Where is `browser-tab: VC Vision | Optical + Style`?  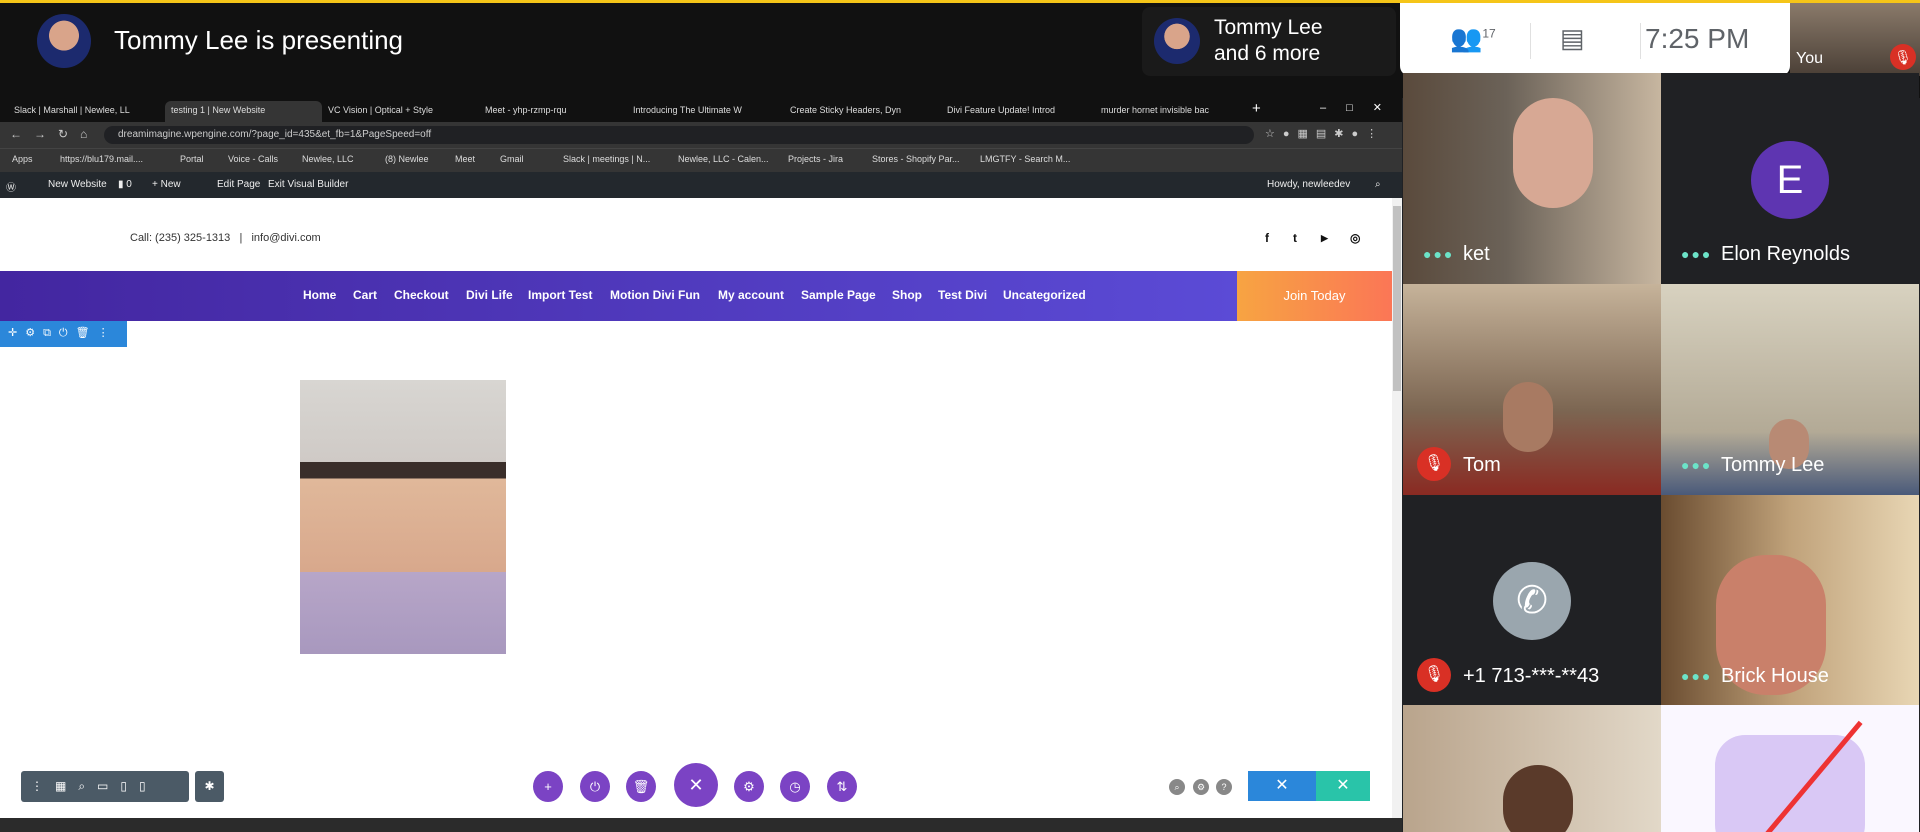
browser-tab: VC Vision | Optical + Style is located at coordinates (400, 111).